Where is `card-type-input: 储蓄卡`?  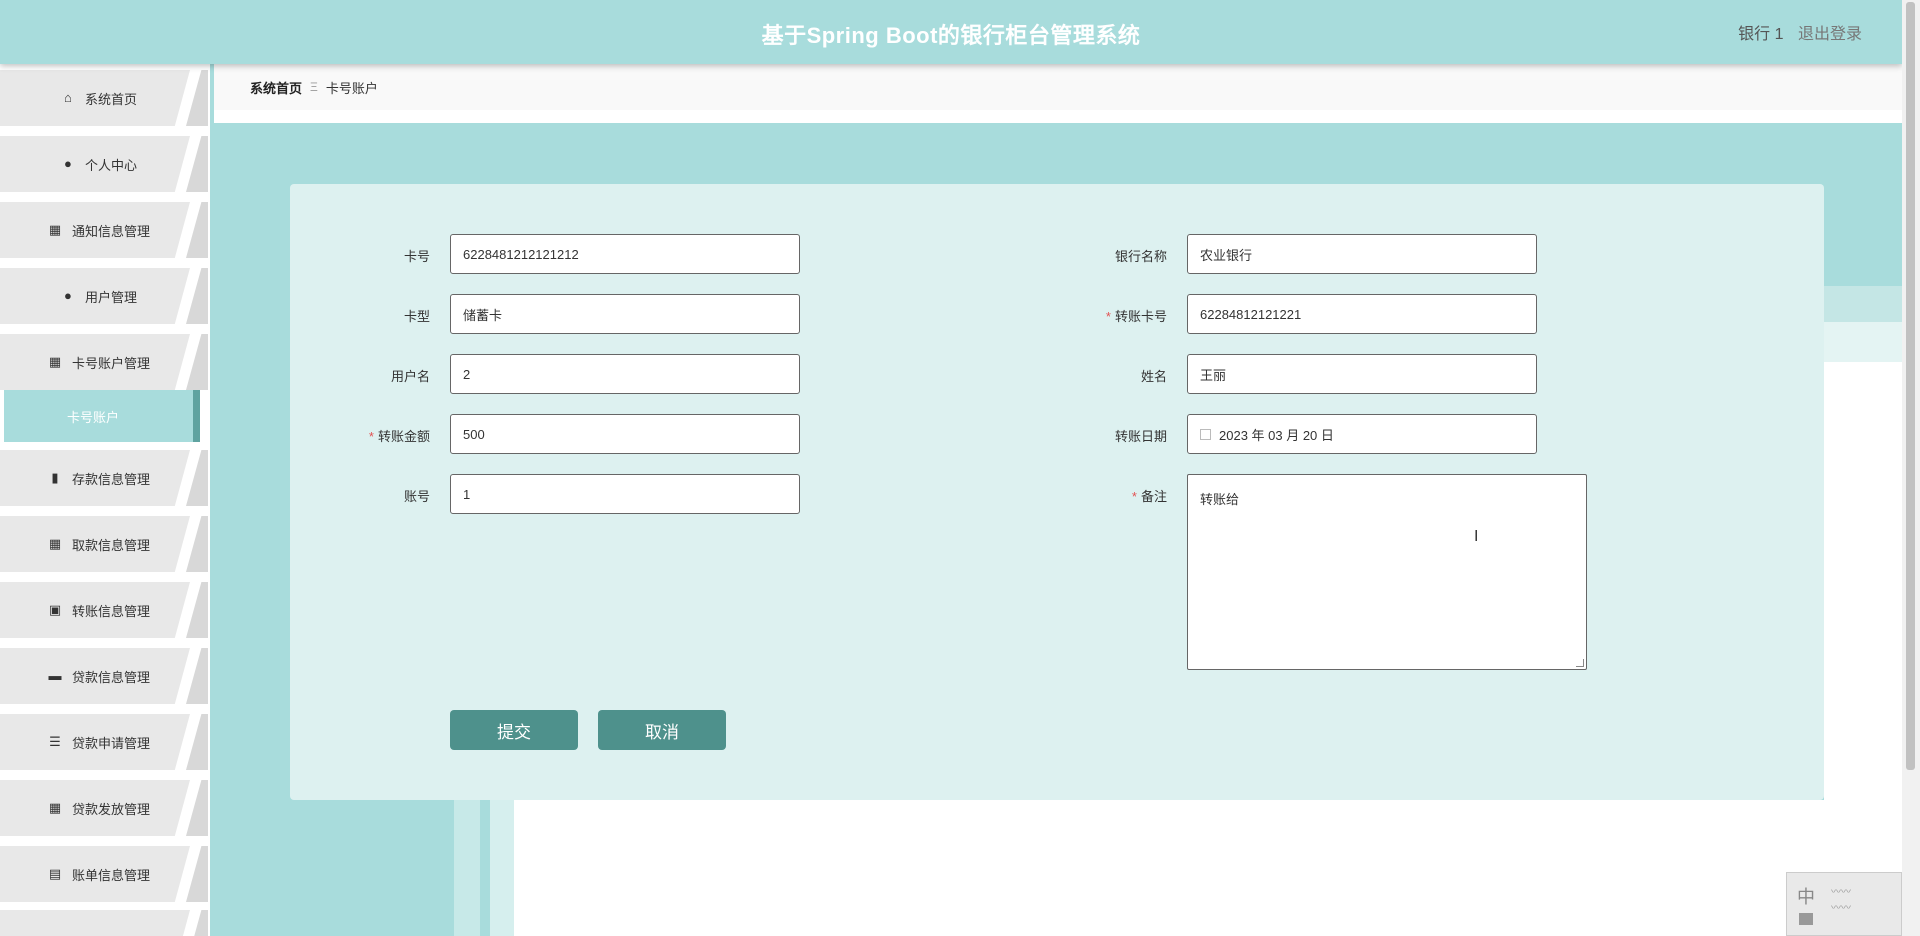
card-type-input: 储蓄卡 is located at coordinates (625, 314).